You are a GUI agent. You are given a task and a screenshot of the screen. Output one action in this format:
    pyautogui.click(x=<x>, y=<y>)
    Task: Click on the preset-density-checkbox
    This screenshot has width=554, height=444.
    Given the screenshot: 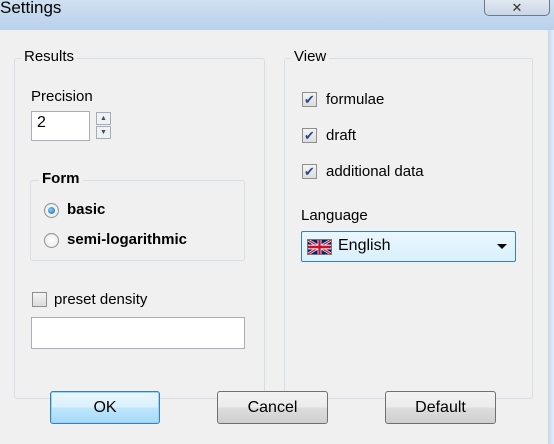 What is the action you would take?
    pyautogui.click(x=39, y=299)
    